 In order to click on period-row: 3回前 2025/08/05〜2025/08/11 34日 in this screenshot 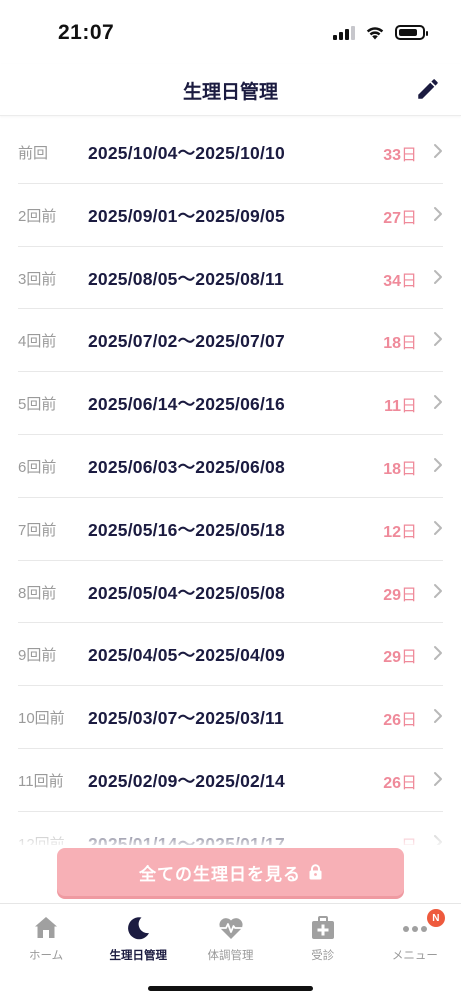, I will do `click(230, 278)`.